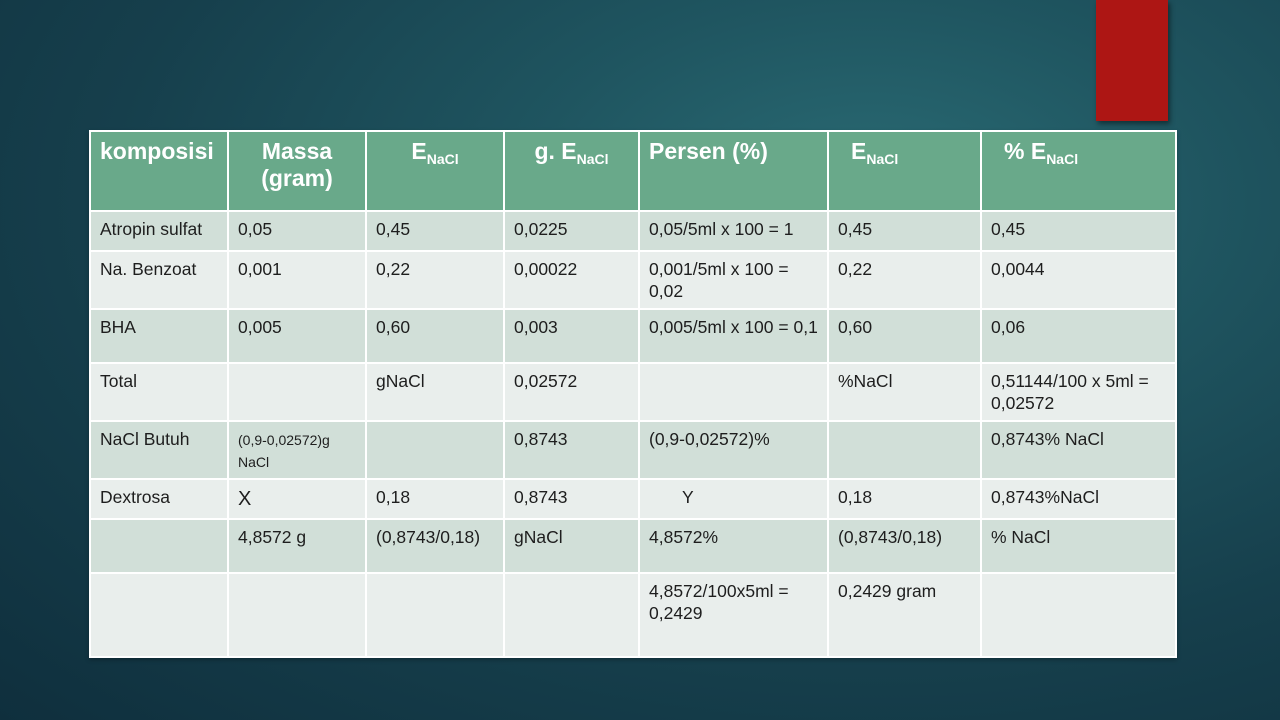 Image resolution: width=1280 pixels, height=720 pixels. I want to click on cell-massa: 4,8572 g, so click(297, 546).